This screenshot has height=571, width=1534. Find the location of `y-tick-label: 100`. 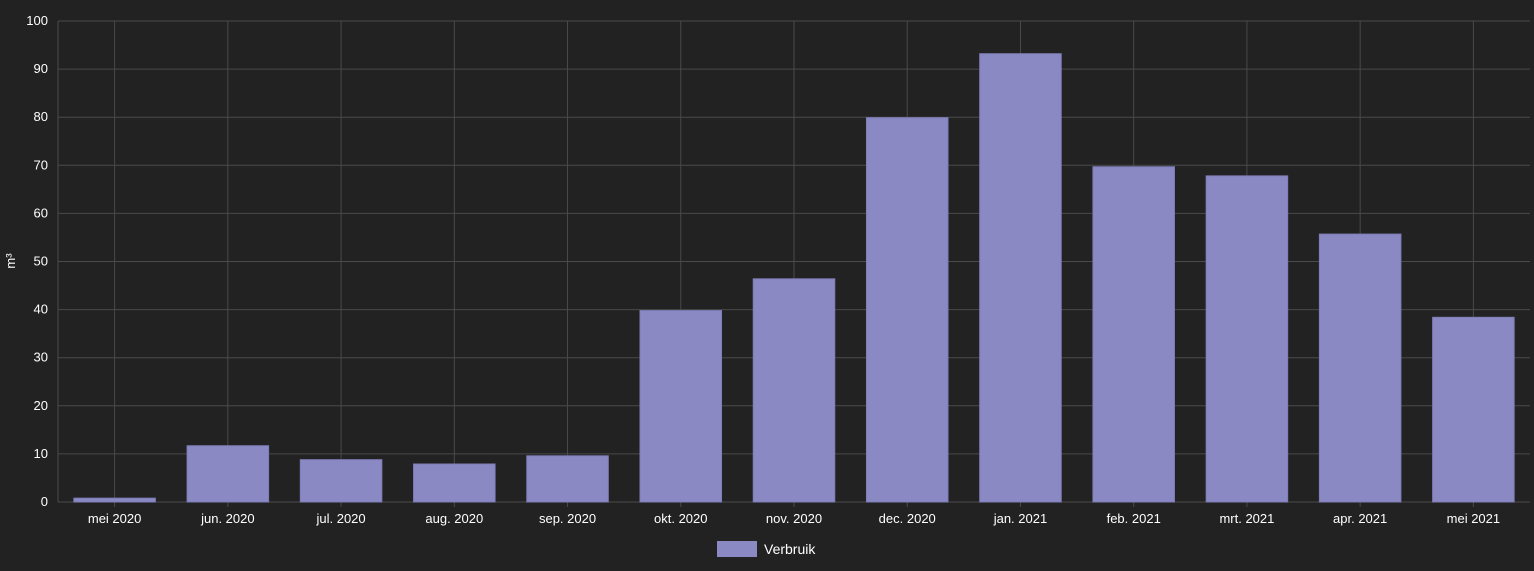

y-tick-label: 100 is located at coordinates (37, 20).